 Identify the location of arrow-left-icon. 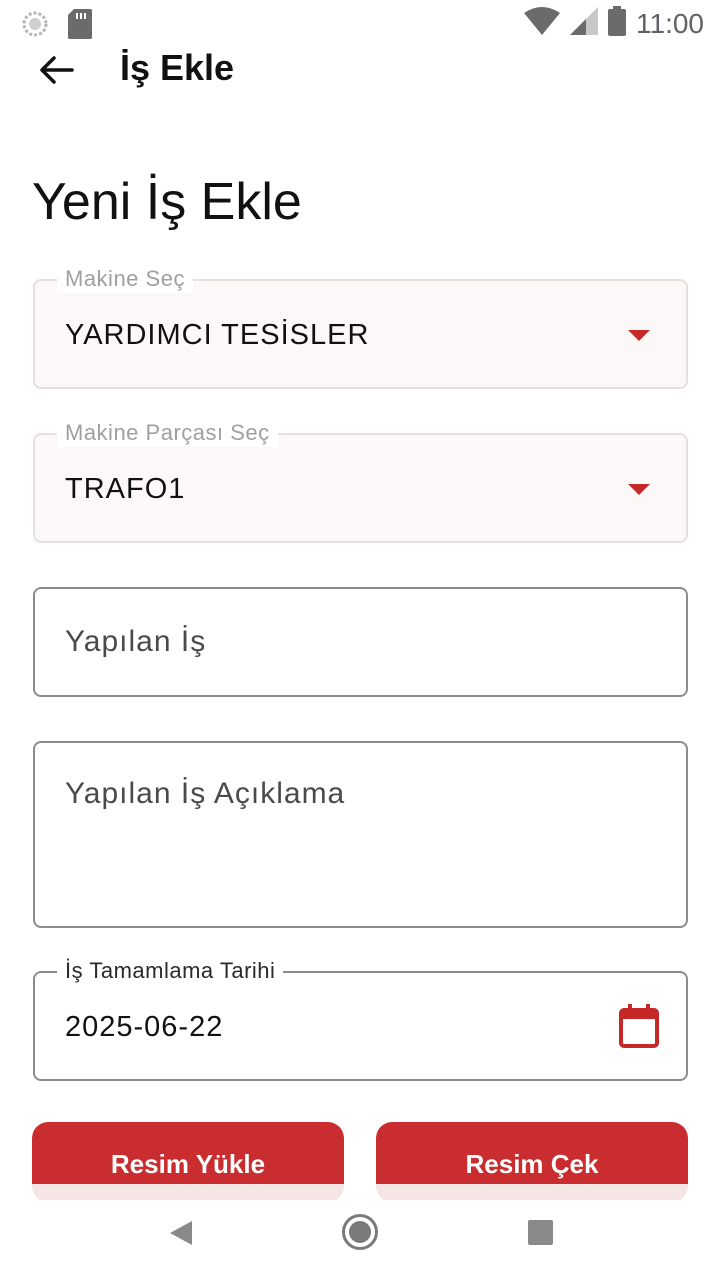
(56, 72).